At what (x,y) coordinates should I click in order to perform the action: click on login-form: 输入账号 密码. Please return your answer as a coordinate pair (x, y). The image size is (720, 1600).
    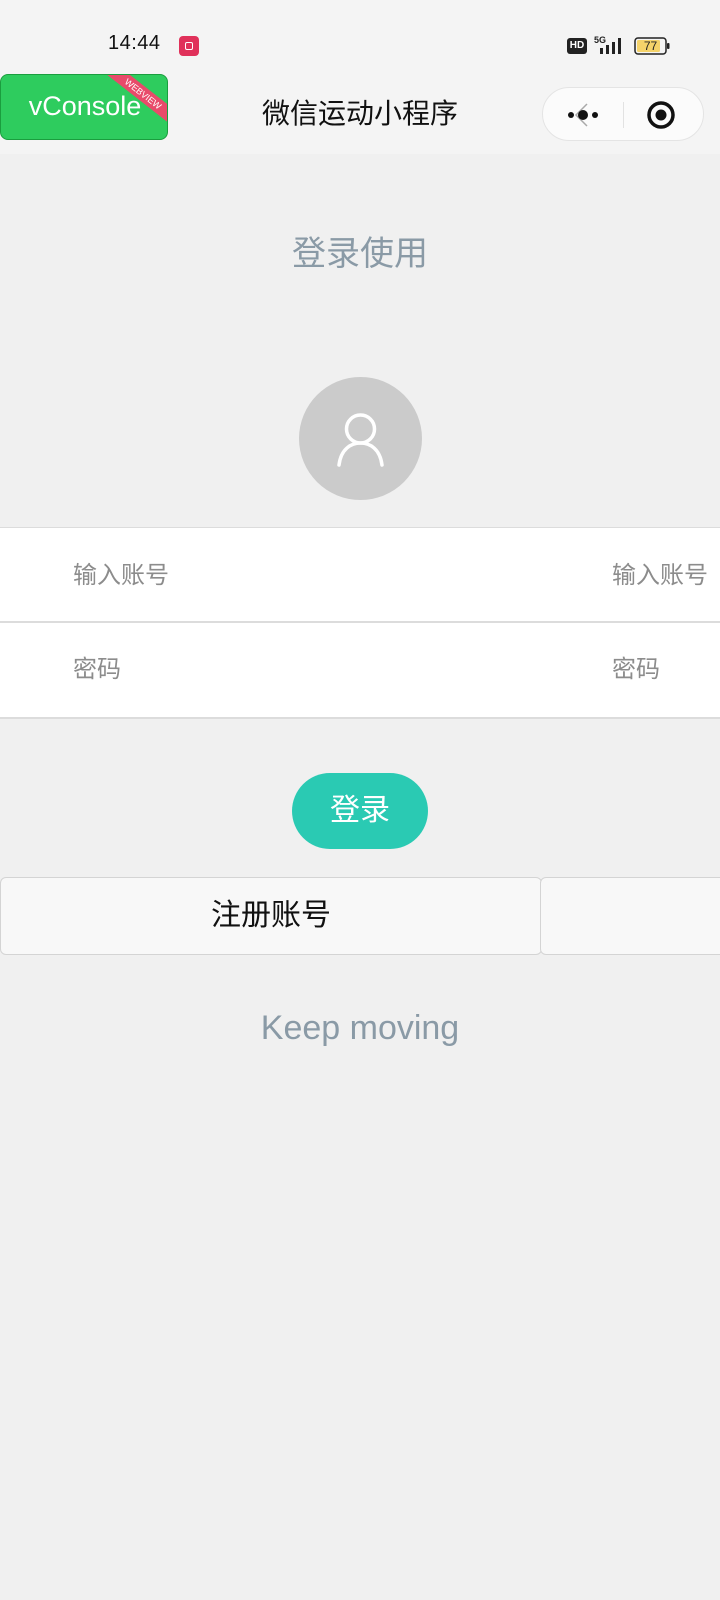
    Looking at the image, I should click on (360, 623).